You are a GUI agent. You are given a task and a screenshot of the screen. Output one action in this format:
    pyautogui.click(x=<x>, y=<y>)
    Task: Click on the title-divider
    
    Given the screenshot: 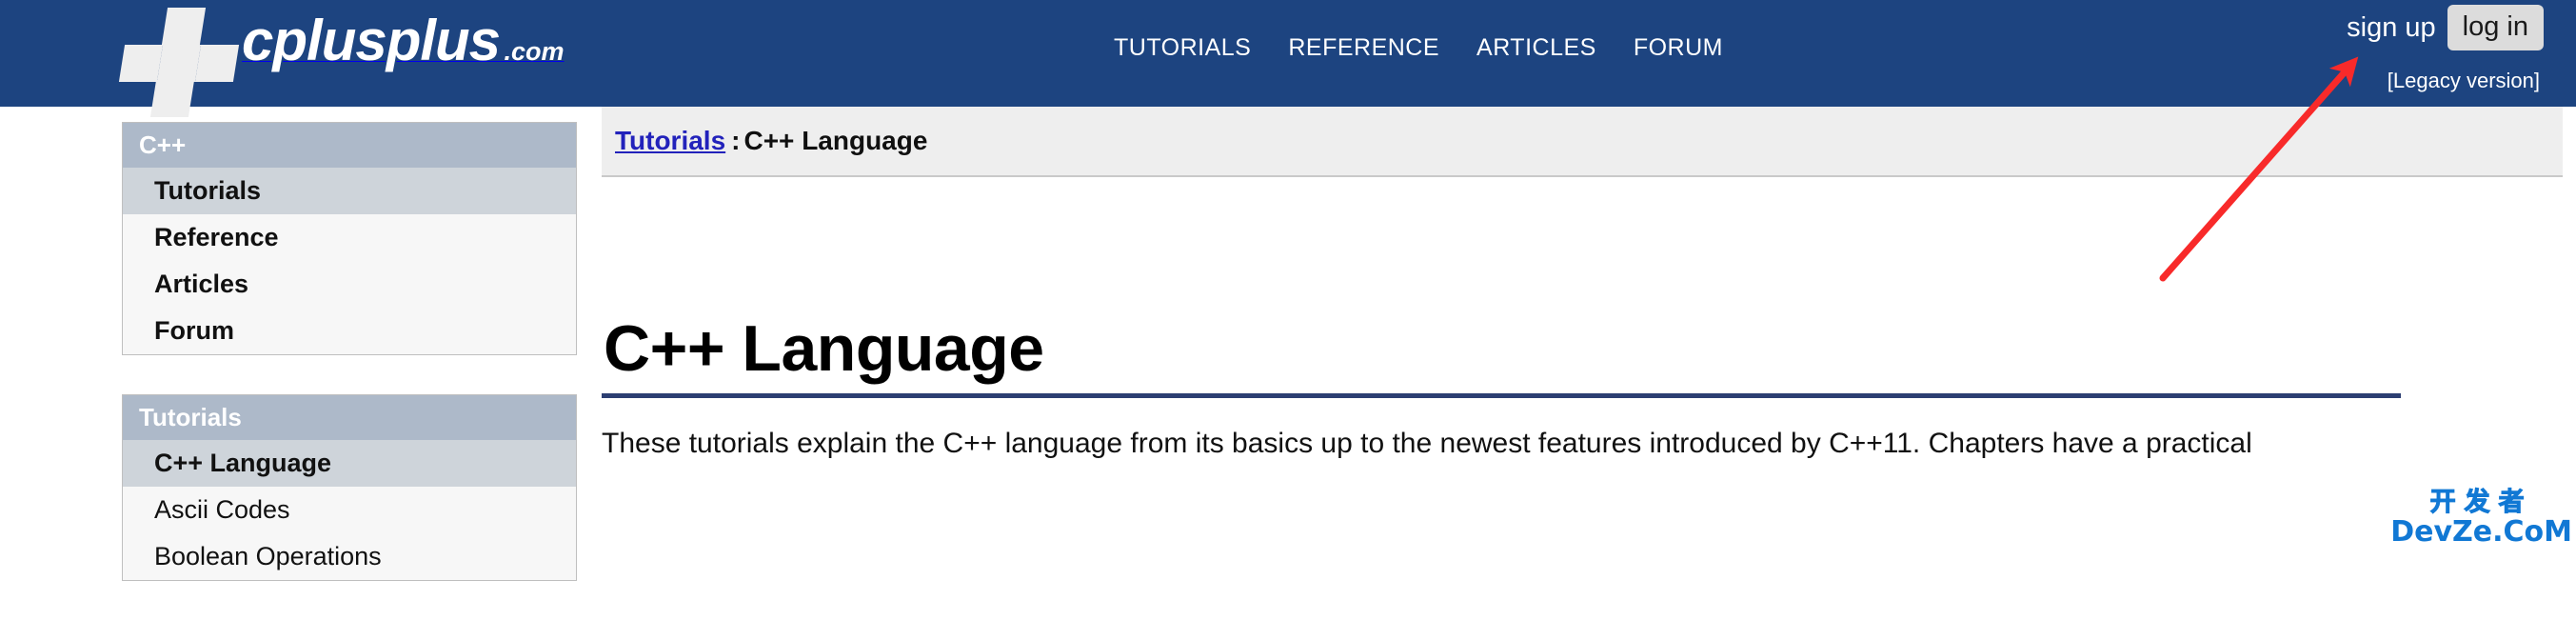 What is the action you would take?
    pyautogui.click(x=1501, y=395)
    